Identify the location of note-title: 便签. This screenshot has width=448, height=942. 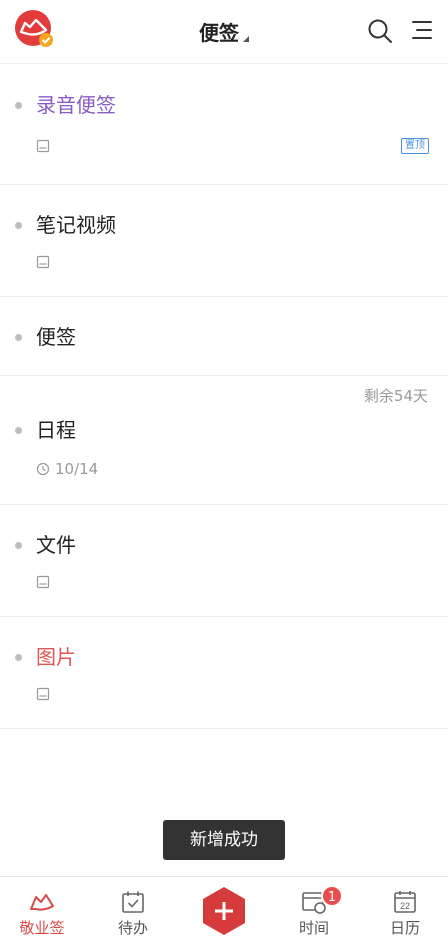
(56, 337).